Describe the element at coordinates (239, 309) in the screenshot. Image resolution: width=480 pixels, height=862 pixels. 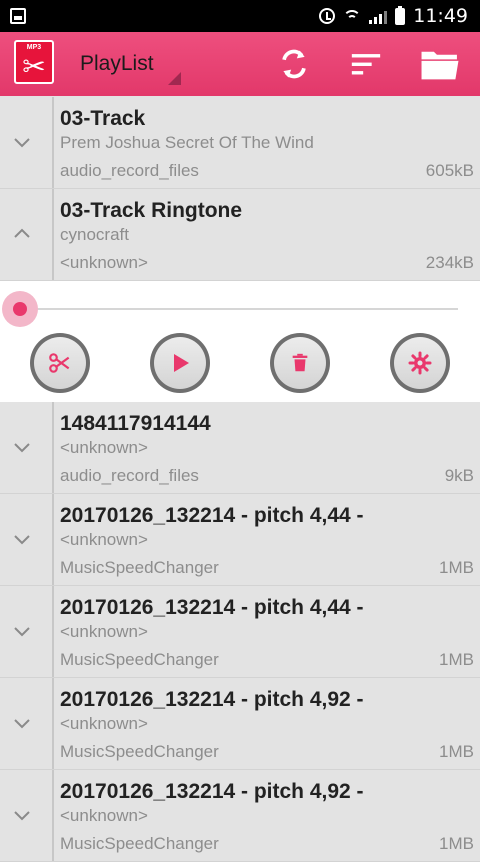
I see `seek-bar` at that location.